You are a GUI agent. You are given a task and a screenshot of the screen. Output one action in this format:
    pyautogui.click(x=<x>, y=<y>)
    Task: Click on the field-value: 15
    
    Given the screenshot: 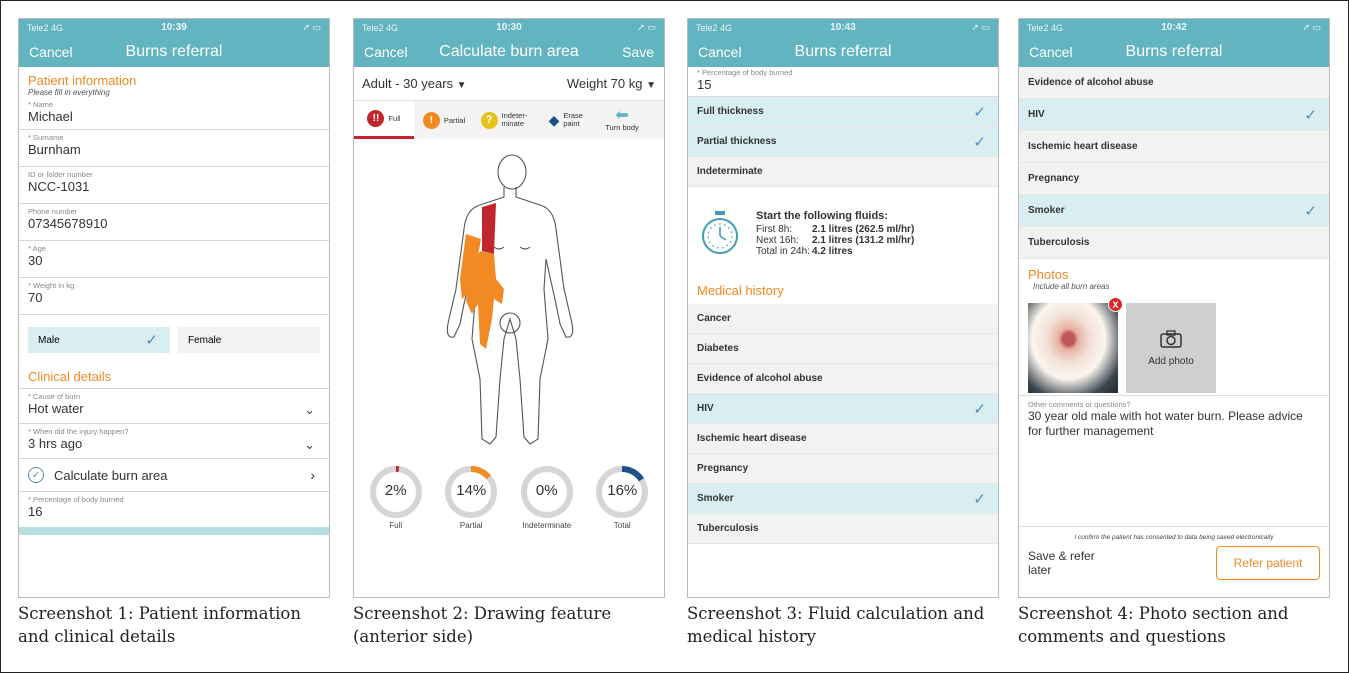 What is the action you would take?
    pyautogui.click(x=704, y=84)
    